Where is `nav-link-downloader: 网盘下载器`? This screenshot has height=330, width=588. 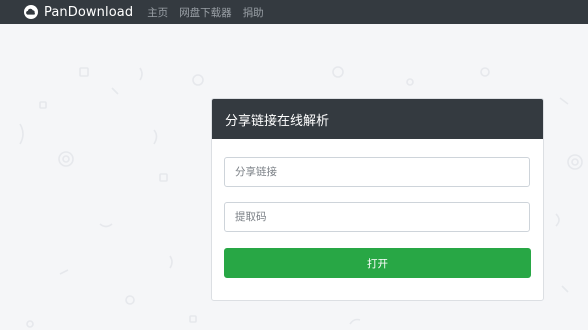 nav-link-downloader: 网盘下载器 is located at coordinates (205, 12).